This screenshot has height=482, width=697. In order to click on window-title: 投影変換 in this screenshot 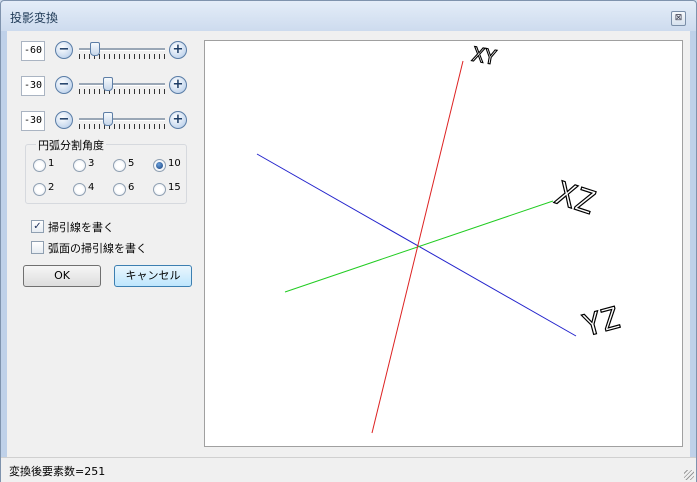, I will do `click(34, 18)`.